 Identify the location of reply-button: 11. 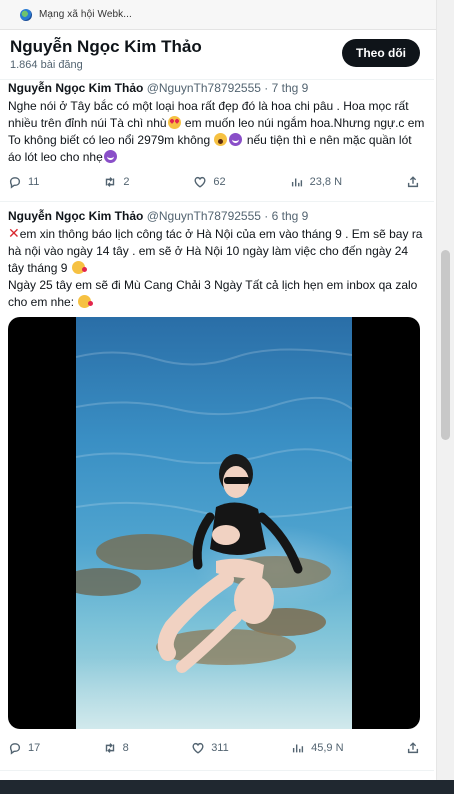
(23, 182).